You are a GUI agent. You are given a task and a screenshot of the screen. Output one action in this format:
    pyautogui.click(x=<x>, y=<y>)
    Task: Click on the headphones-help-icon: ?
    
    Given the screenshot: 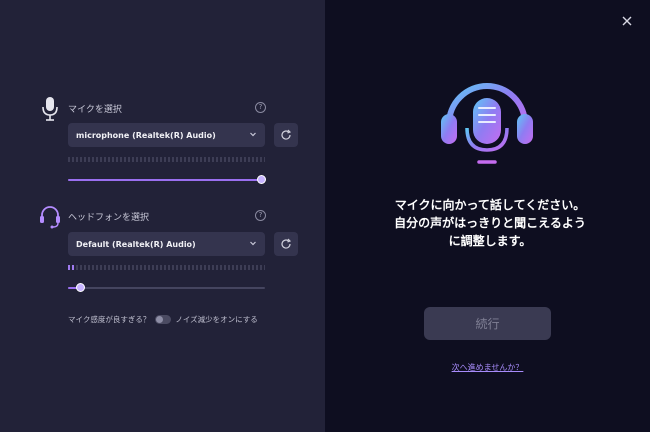 What is the action you would take?
    pyautogui.click(x=260, y=215)
    